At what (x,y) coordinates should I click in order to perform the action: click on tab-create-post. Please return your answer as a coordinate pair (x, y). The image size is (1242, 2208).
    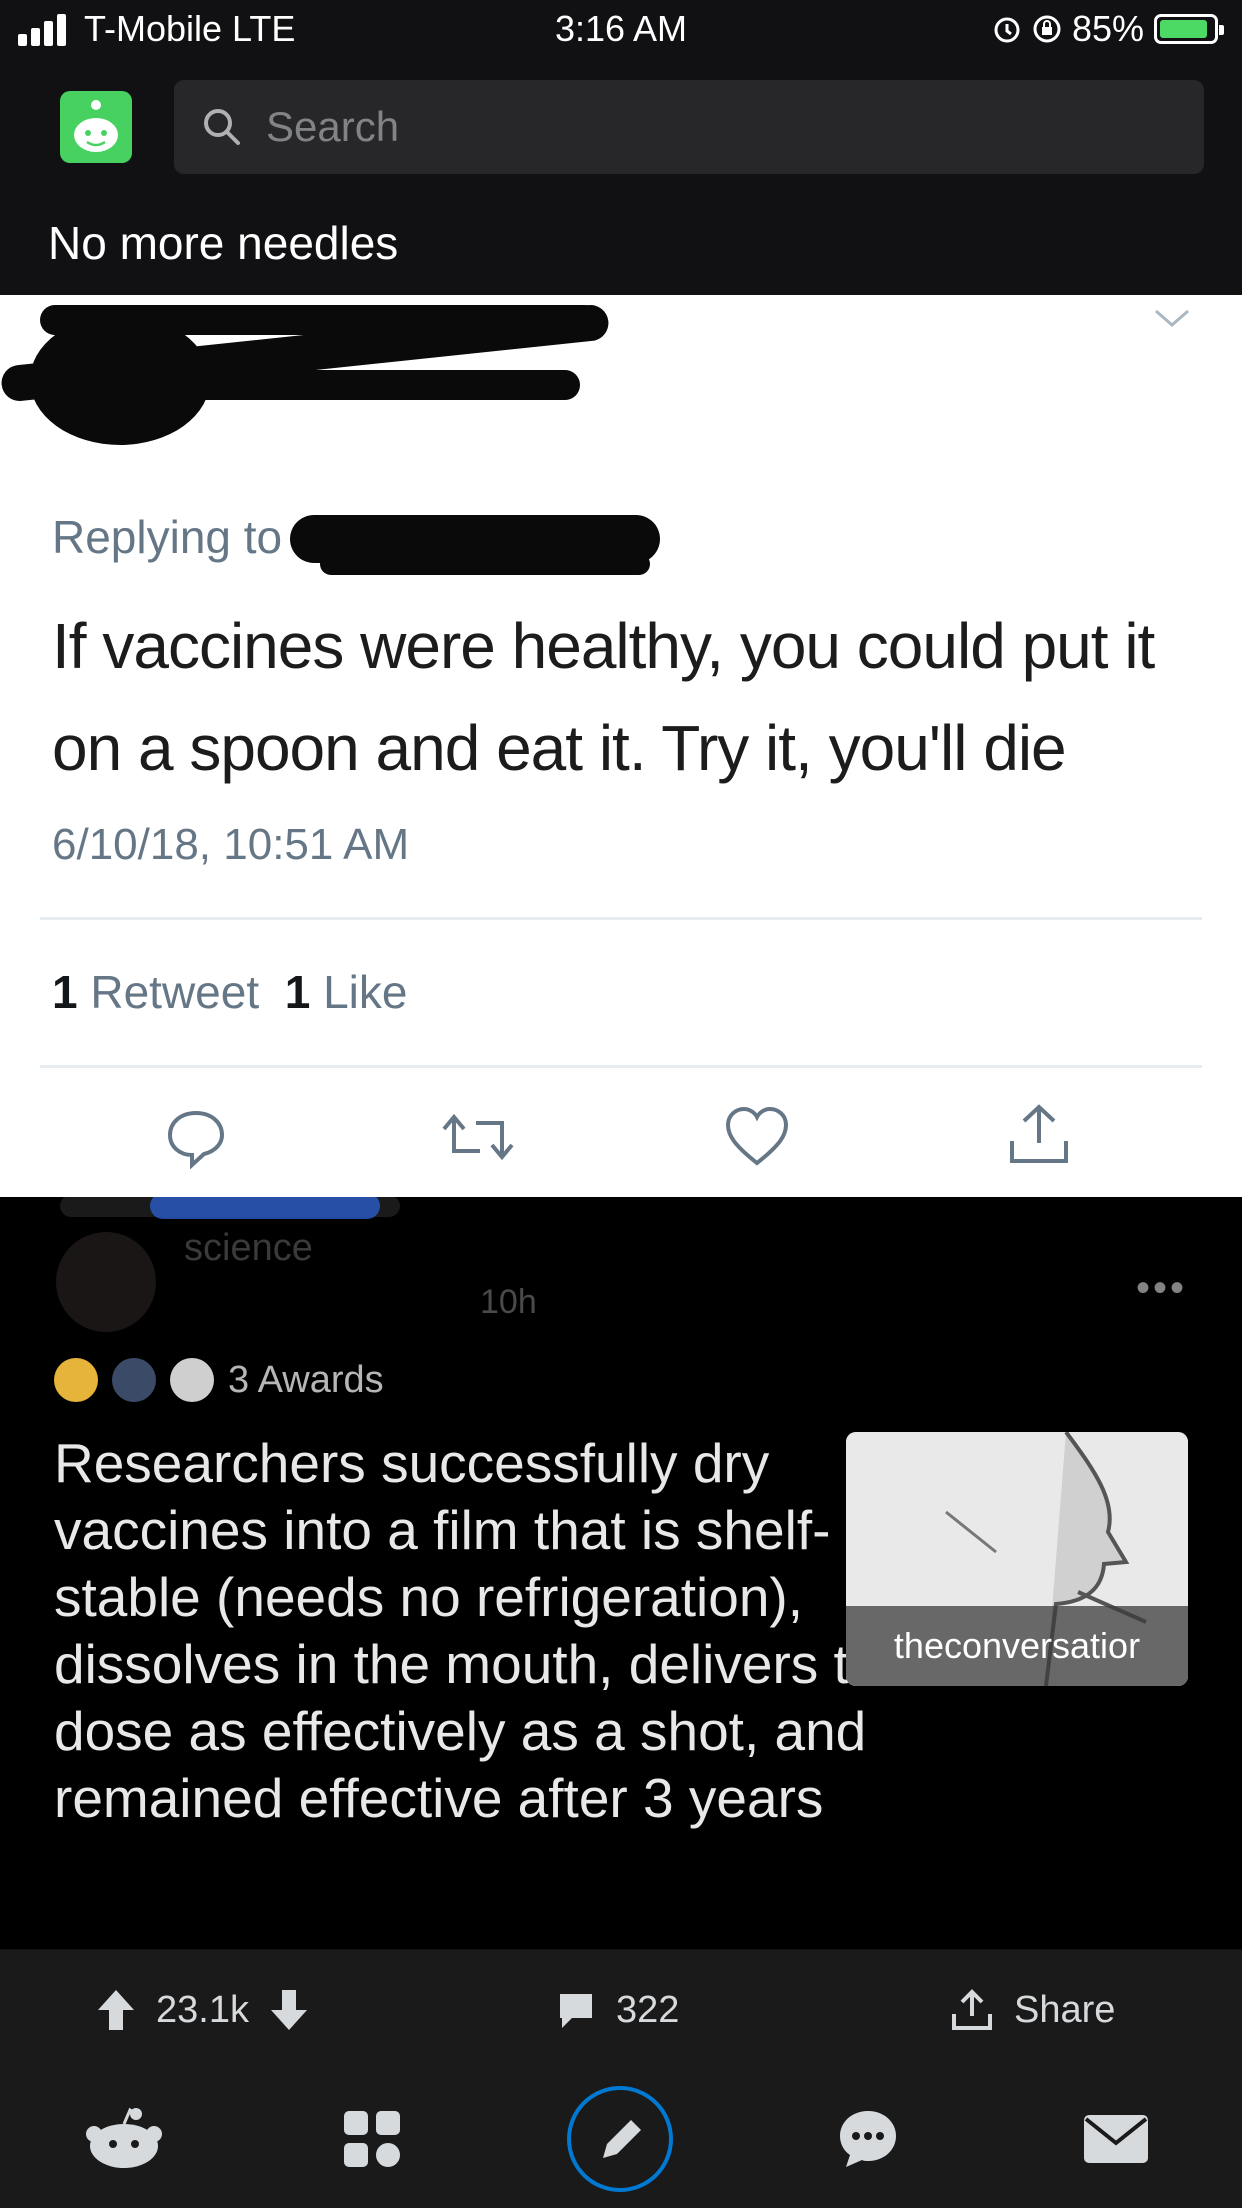
    Looking at the image, I should click on (620, 2139).